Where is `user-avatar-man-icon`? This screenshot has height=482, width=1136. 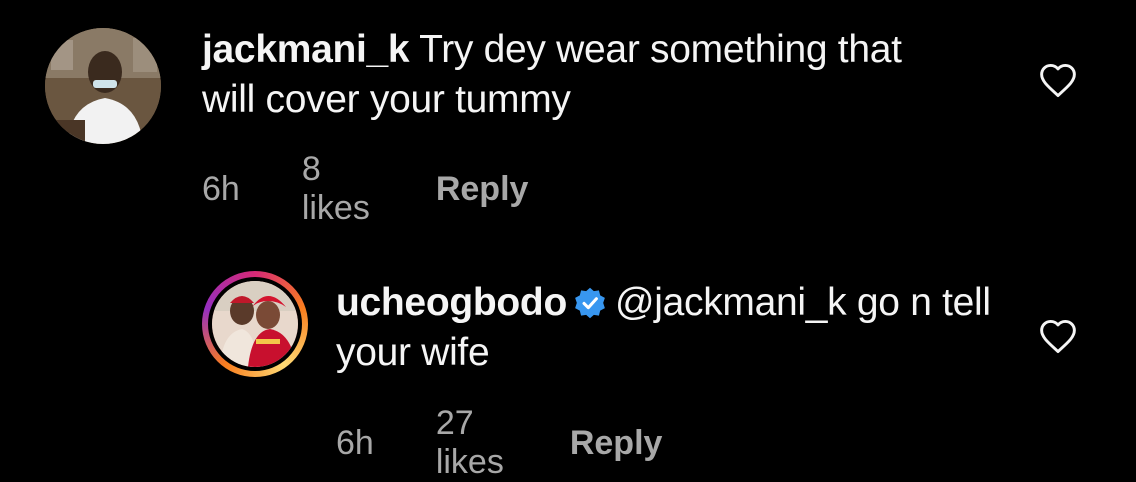 user-avatar-man-icon is located at coordinates (103, 86).